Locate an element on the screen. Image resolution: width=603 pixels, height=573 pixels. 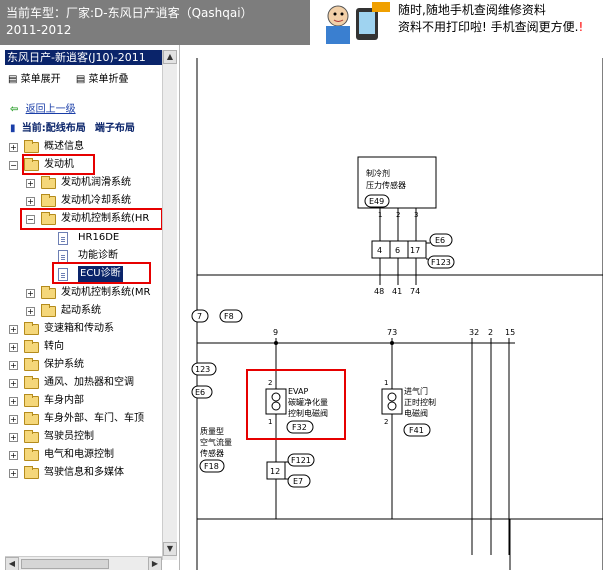
tree-item-starting-system: + 起动系统 is located at coordinates (101, 311).